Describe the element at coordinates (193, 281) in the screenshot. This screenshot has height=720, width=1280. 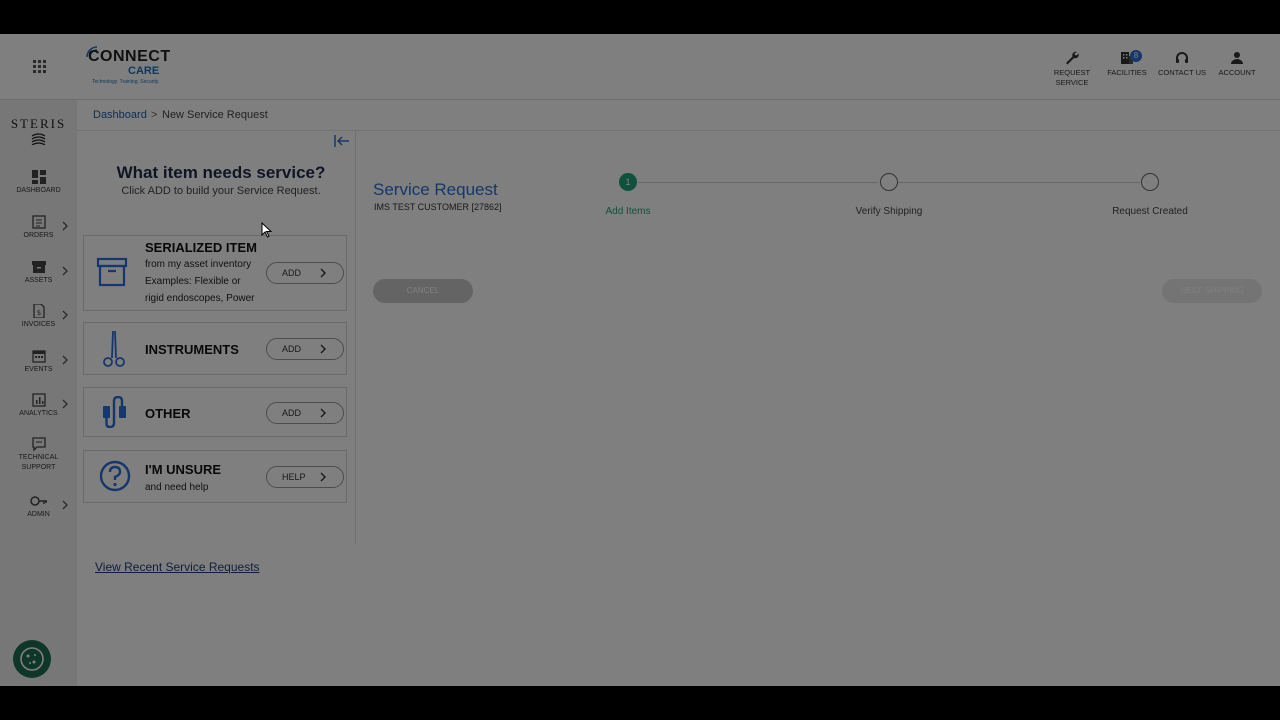
I see `card-desc-line2: Examples: Flexible or` at that location.